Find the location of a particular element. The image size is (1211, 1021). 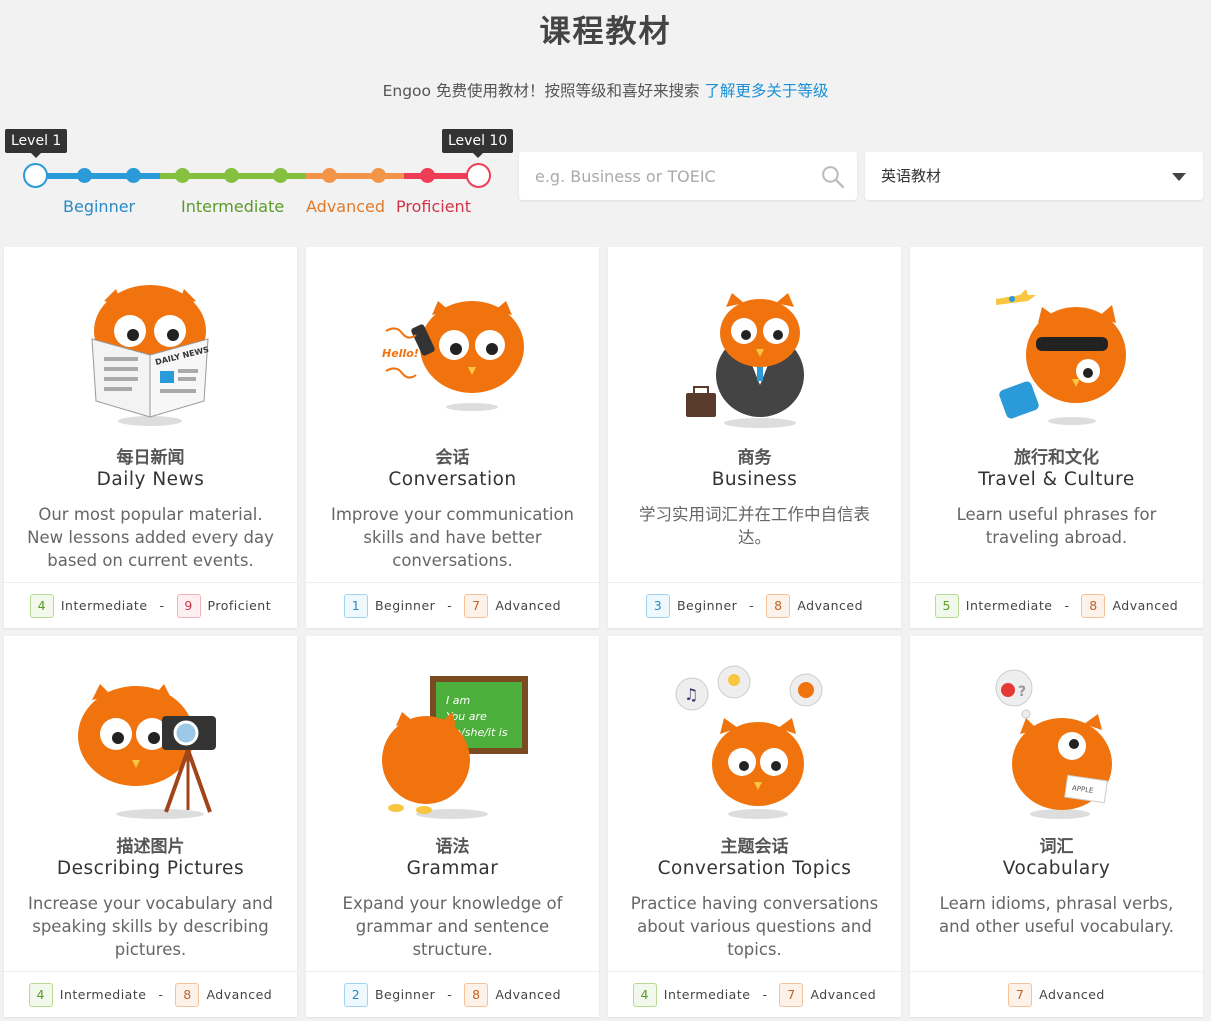

card-level-range: 1 Beginner - 7 Advanced is located at coordinates (452, 605).